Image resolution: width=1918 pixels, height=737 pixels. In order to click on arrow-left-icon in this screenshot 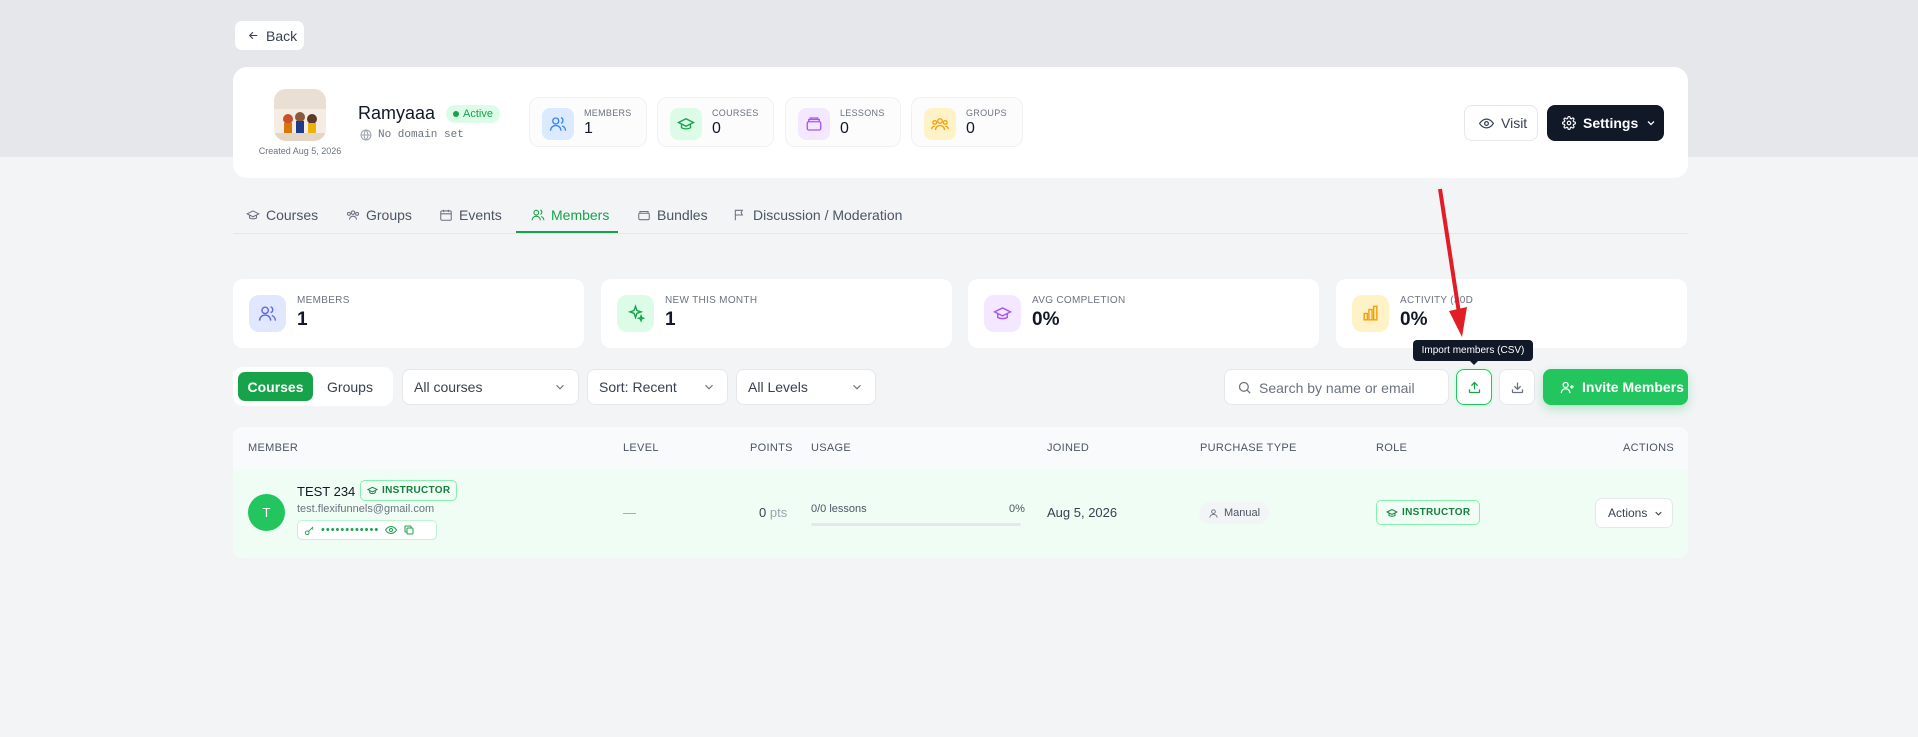, I will do `click(253, 35)`.